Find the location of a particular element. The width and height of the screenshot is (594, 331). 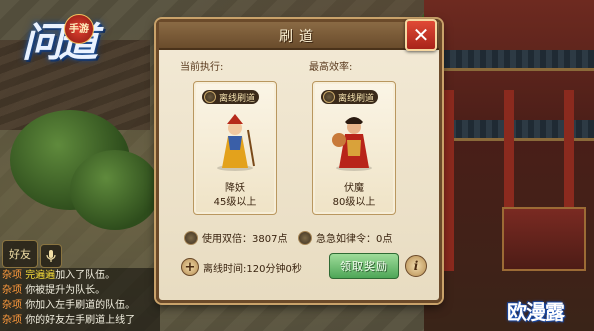

chat-text: 你被提升为队长。 is located at coordinates (65, 290).